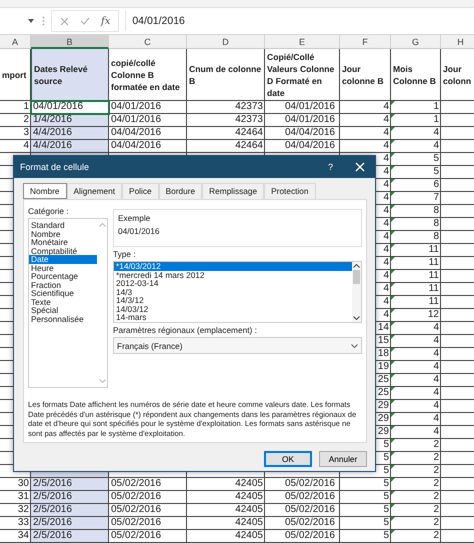 This screenshot has height=543, width=474. I want to click on check-icon, so click(85, 21).